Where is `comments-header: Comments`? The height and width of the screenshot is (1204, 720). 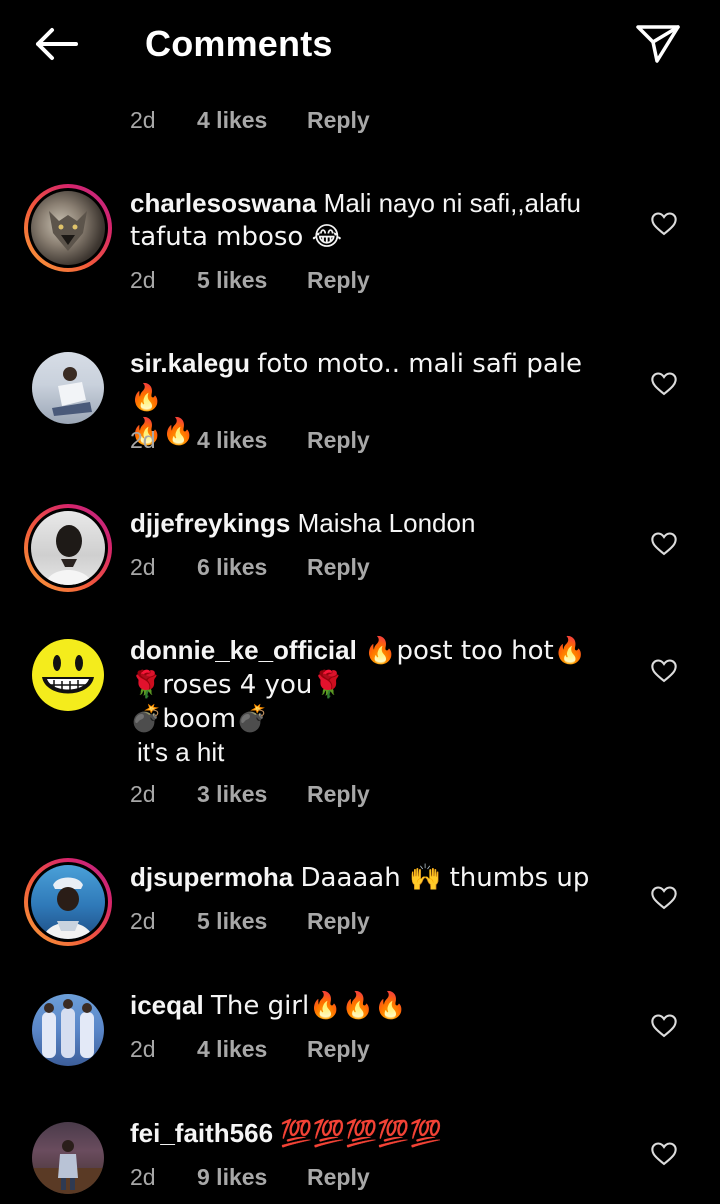
comments-header: Comments is located at coordinates (360, 44).